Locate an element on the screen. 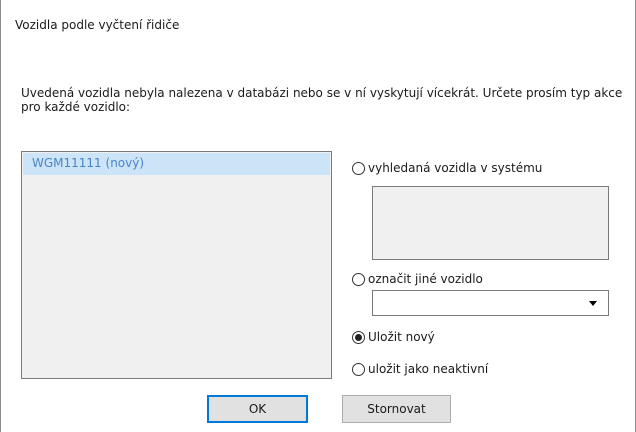 Image resolution: width=636 pixels, height=432 pixels. other-vehicle-dropdown is located at coordinates (490, 303).